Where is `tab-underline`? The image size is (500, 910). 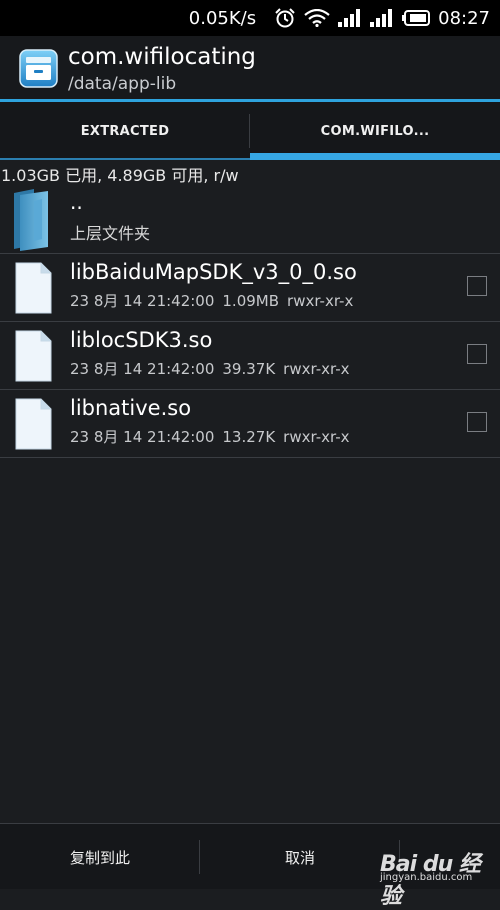
tab-underline is located at coordinates (125, 159).